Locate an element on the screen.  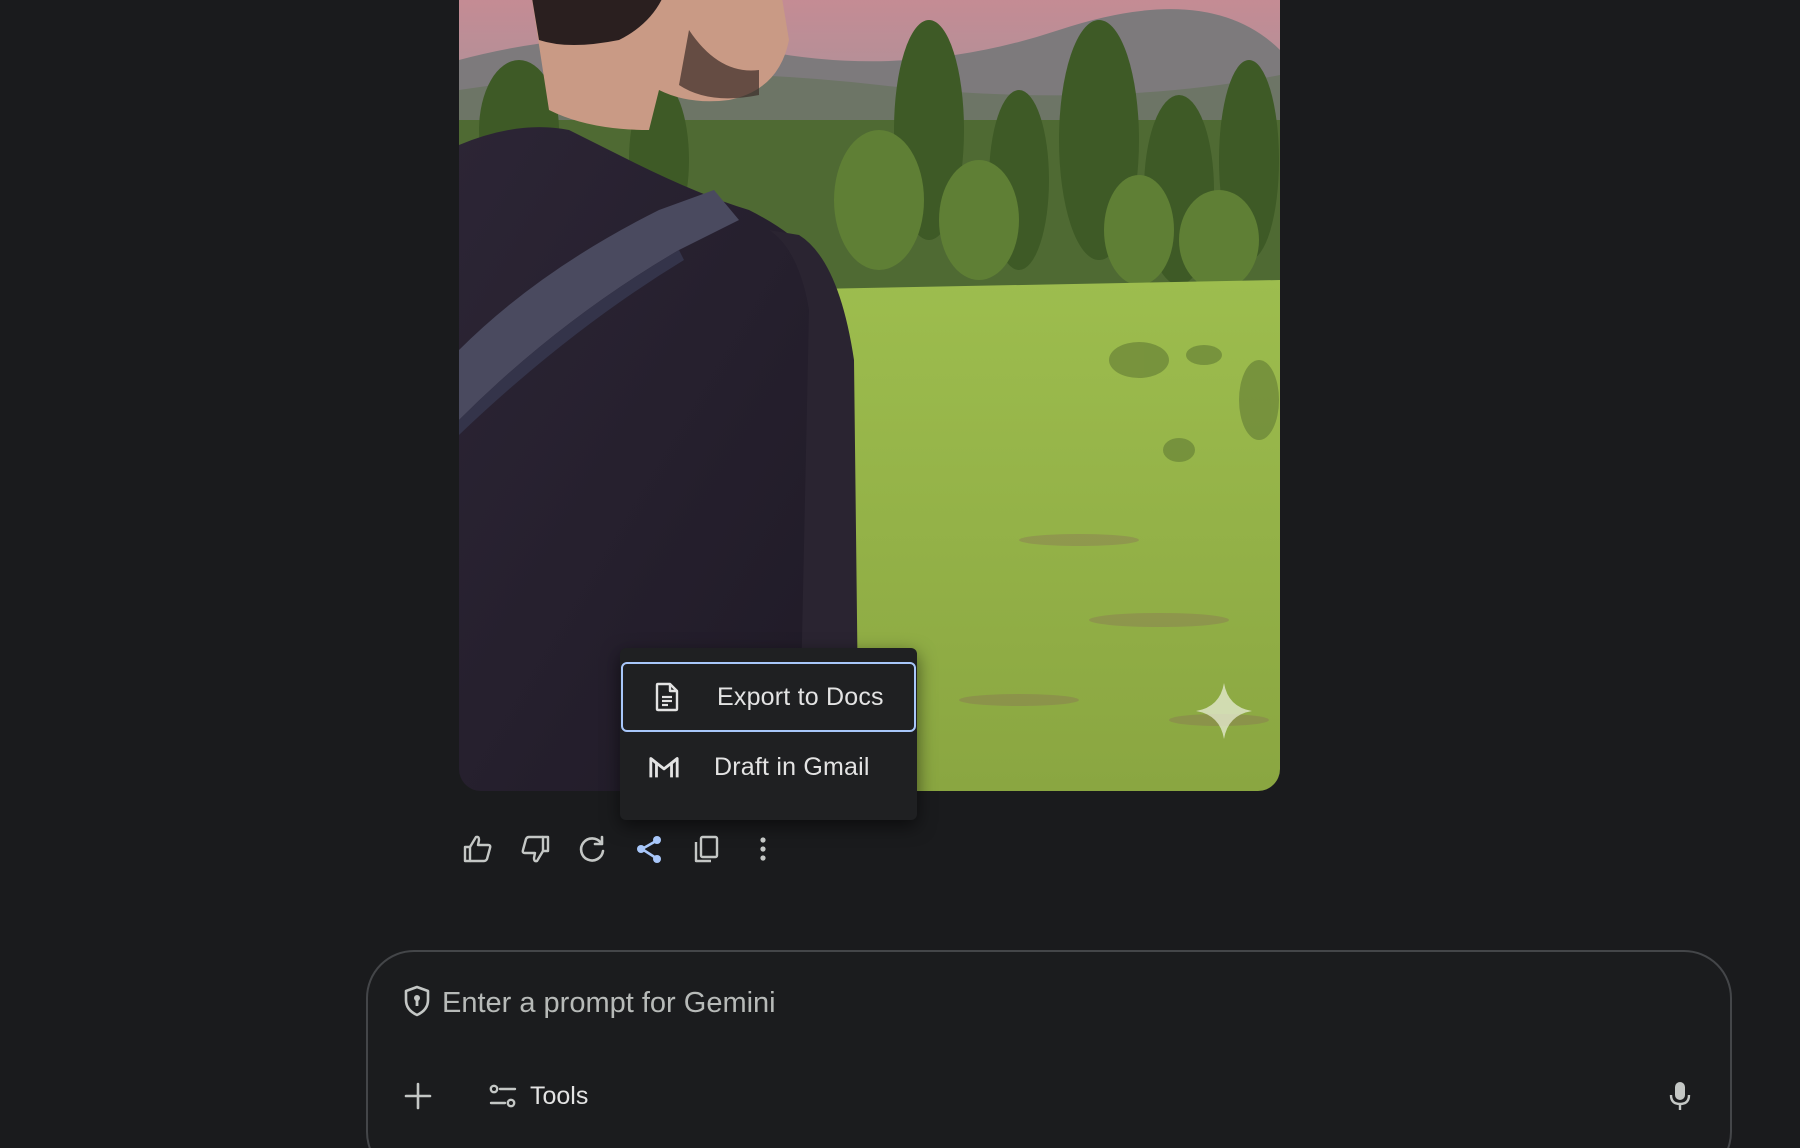
more-vert-icon is located at coordinates (763, 849).